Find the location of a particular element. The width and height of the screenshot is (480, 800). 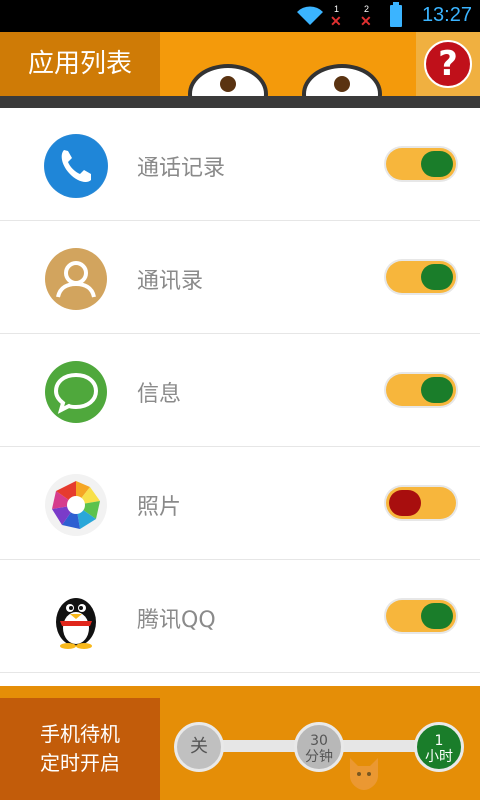

page-title: 应用列表 is located at coordinates (79, 64).